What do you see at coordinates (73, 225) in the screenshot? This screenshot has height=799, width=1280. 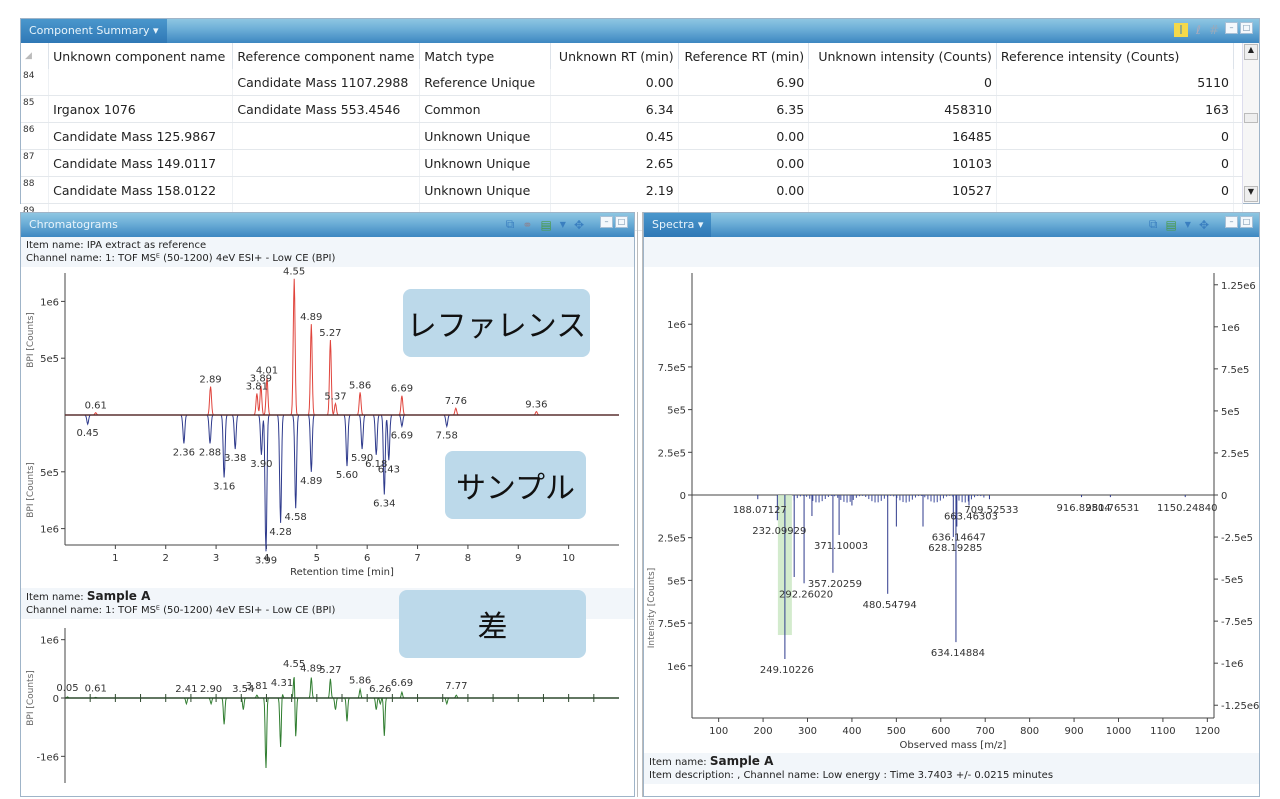 I see `chromatograms-tab: Chromatograms` at bounding box center [73, 225].